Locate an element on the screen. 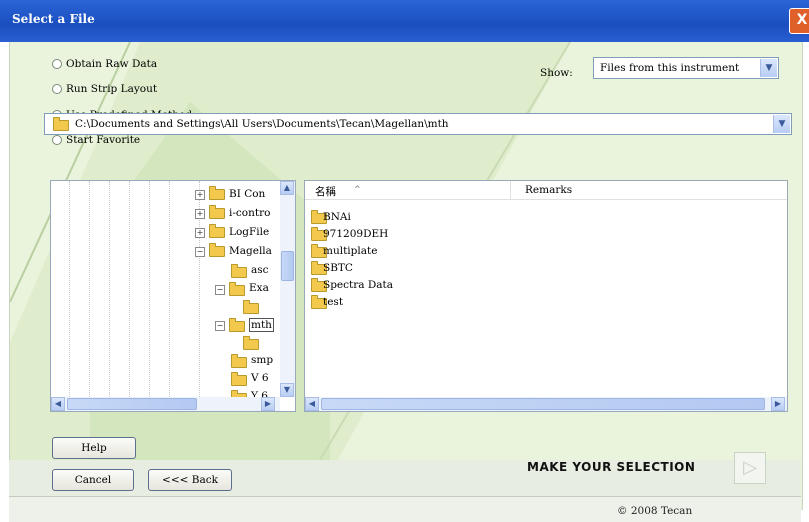  file-name: test is located at coordinates (333, 302).